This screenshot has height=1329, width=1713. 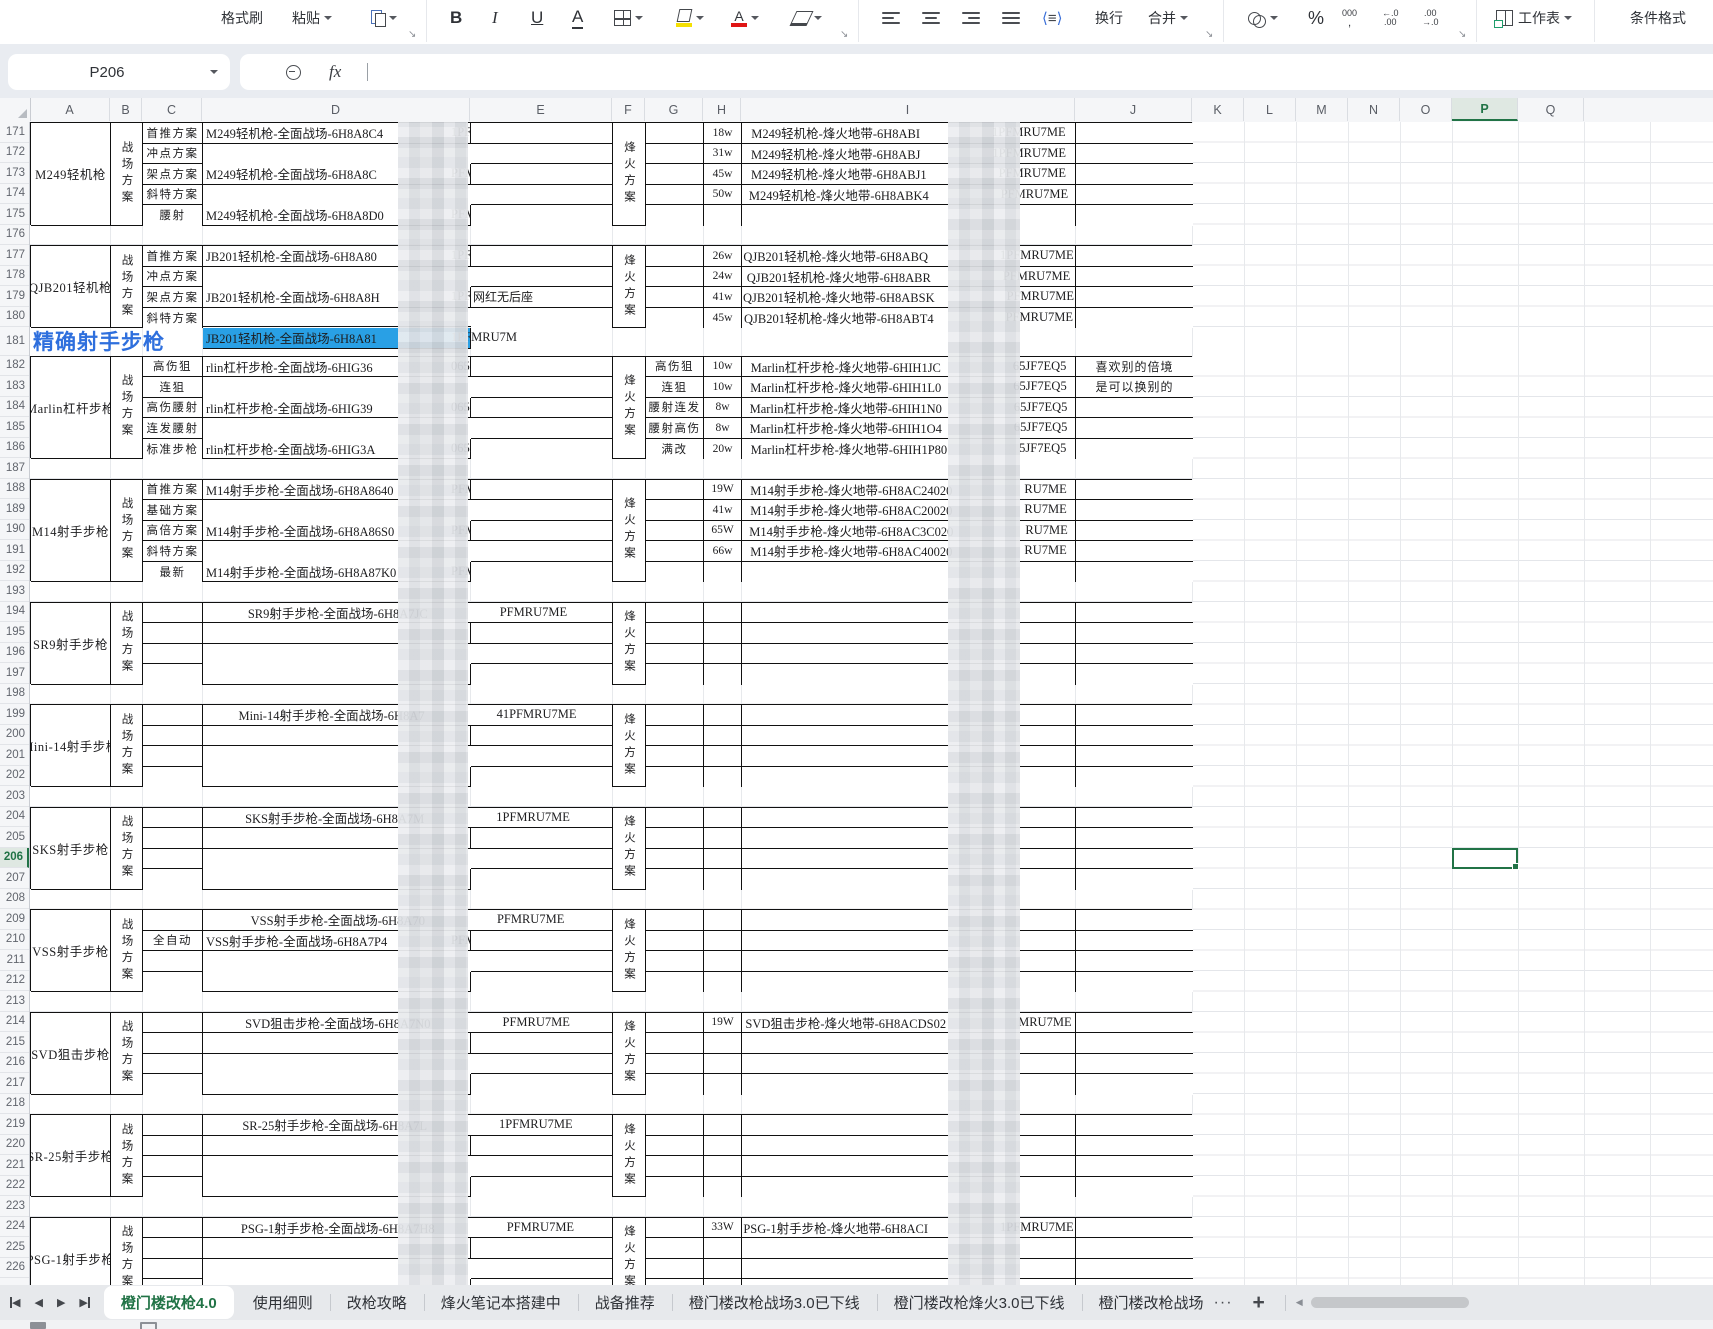 What do you see at coordinates (1349, 18) in the screenshot?
I see `comma-style-button: 000,` at bounding box center [1349, 18].